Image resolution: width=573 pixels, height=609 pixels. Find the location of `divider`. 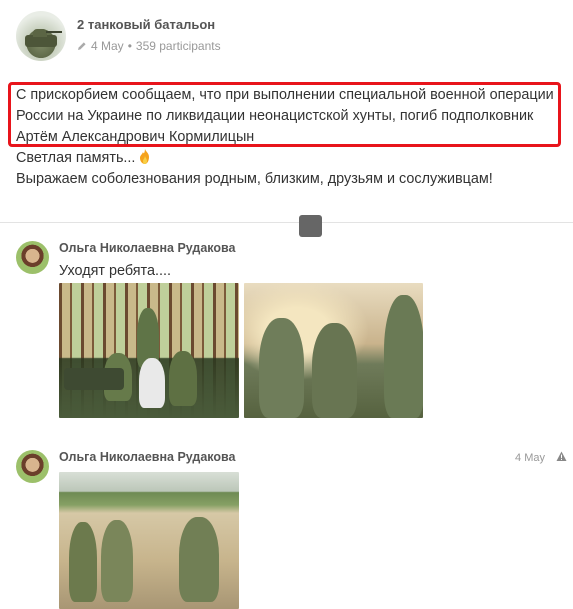

divider is located at coordinates (286, 222).